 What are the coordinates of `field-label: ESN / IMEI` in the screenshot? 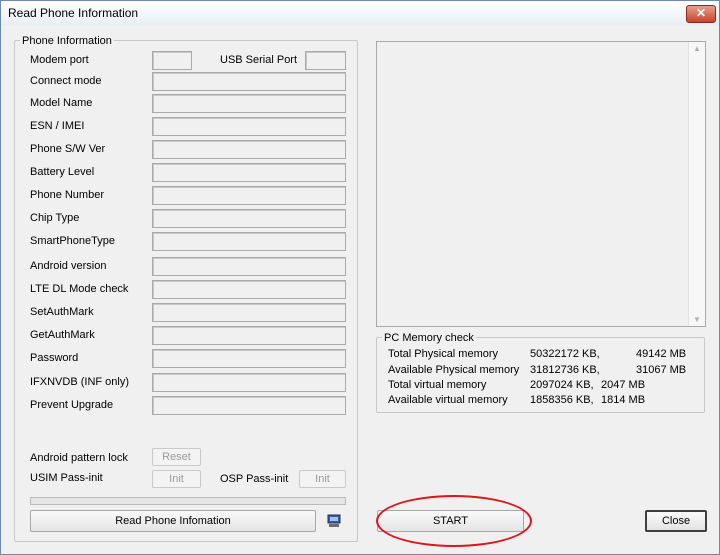 It's located at (57, 126).